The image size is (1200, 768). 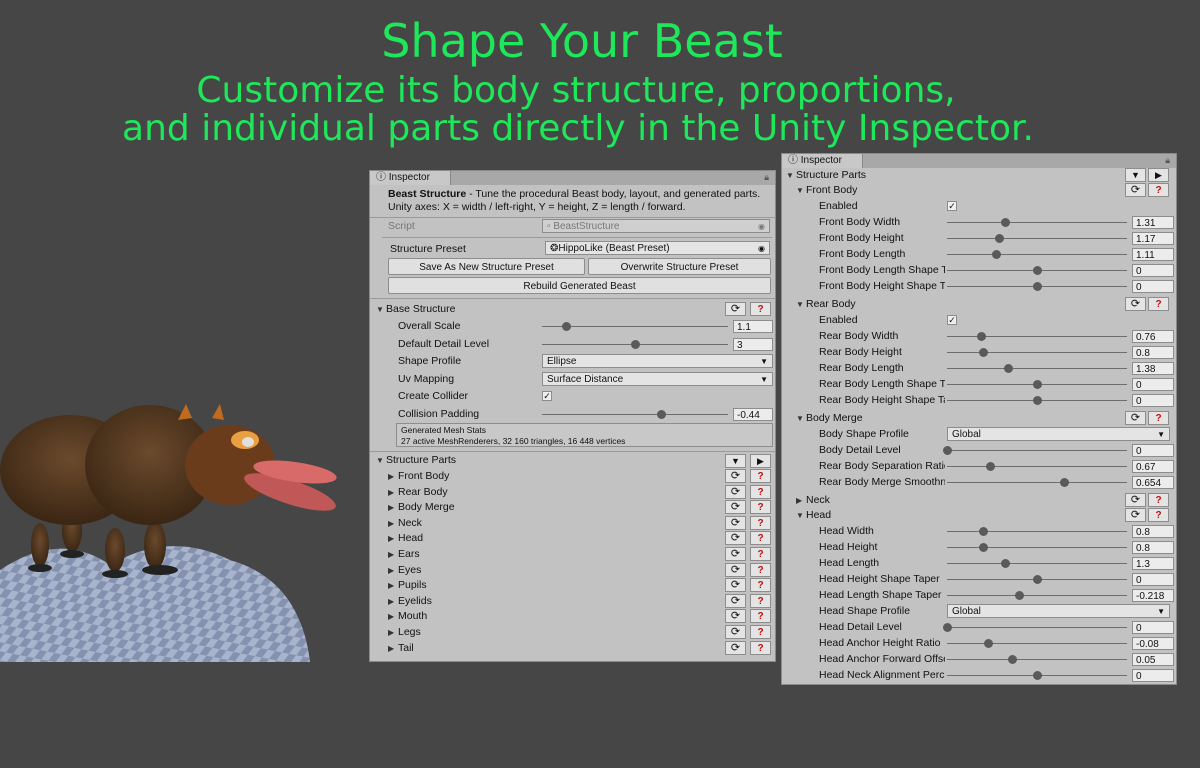 What do you see at coordinates (401, 648) in the screenshot?
I see `part-foldout-tail: ▶ Tail` at bounding box center [401, 648].